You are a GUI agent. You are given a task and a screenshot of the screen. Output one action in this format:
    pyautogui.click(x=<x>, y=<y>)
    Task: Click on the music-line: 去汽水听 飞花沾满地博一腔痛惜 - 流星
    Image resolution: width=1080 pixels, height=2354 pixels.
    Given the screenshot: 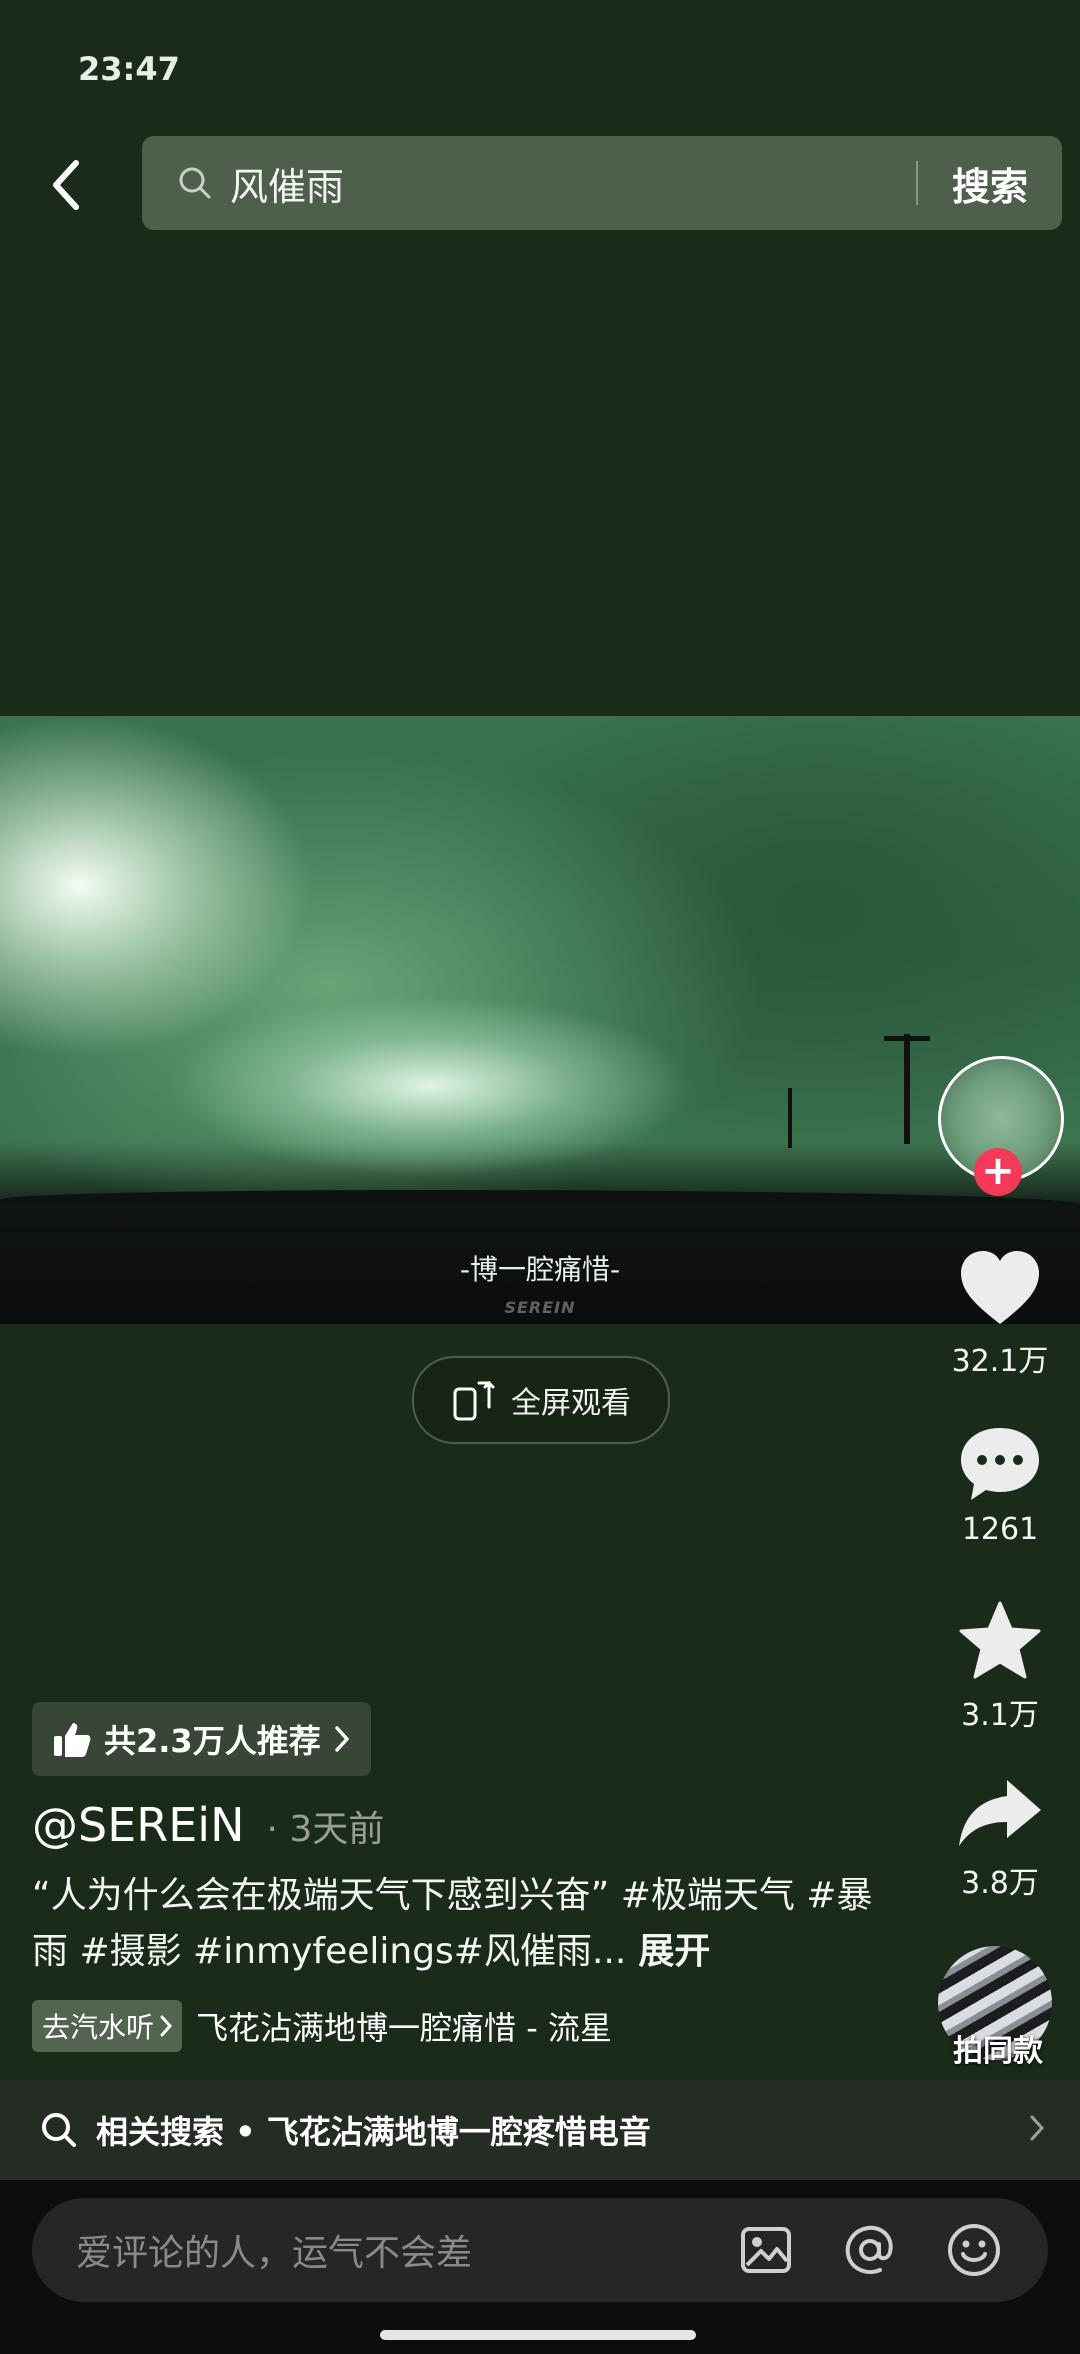 What is the action you would take?
    pyautogui.click(x=322, y=2026)
    